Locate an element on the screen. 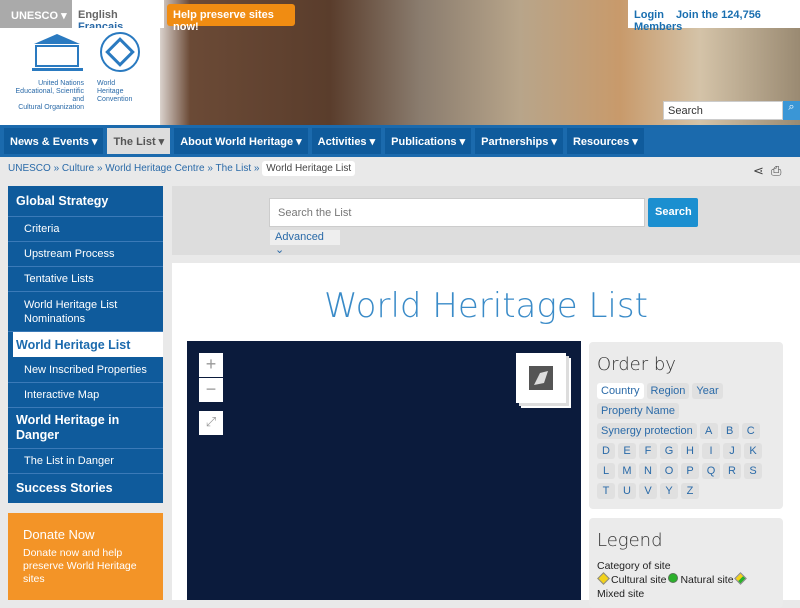 This screenshot has width=800, height=608. nav-resources: Resources ▾ is located at coordinates (605, 141).